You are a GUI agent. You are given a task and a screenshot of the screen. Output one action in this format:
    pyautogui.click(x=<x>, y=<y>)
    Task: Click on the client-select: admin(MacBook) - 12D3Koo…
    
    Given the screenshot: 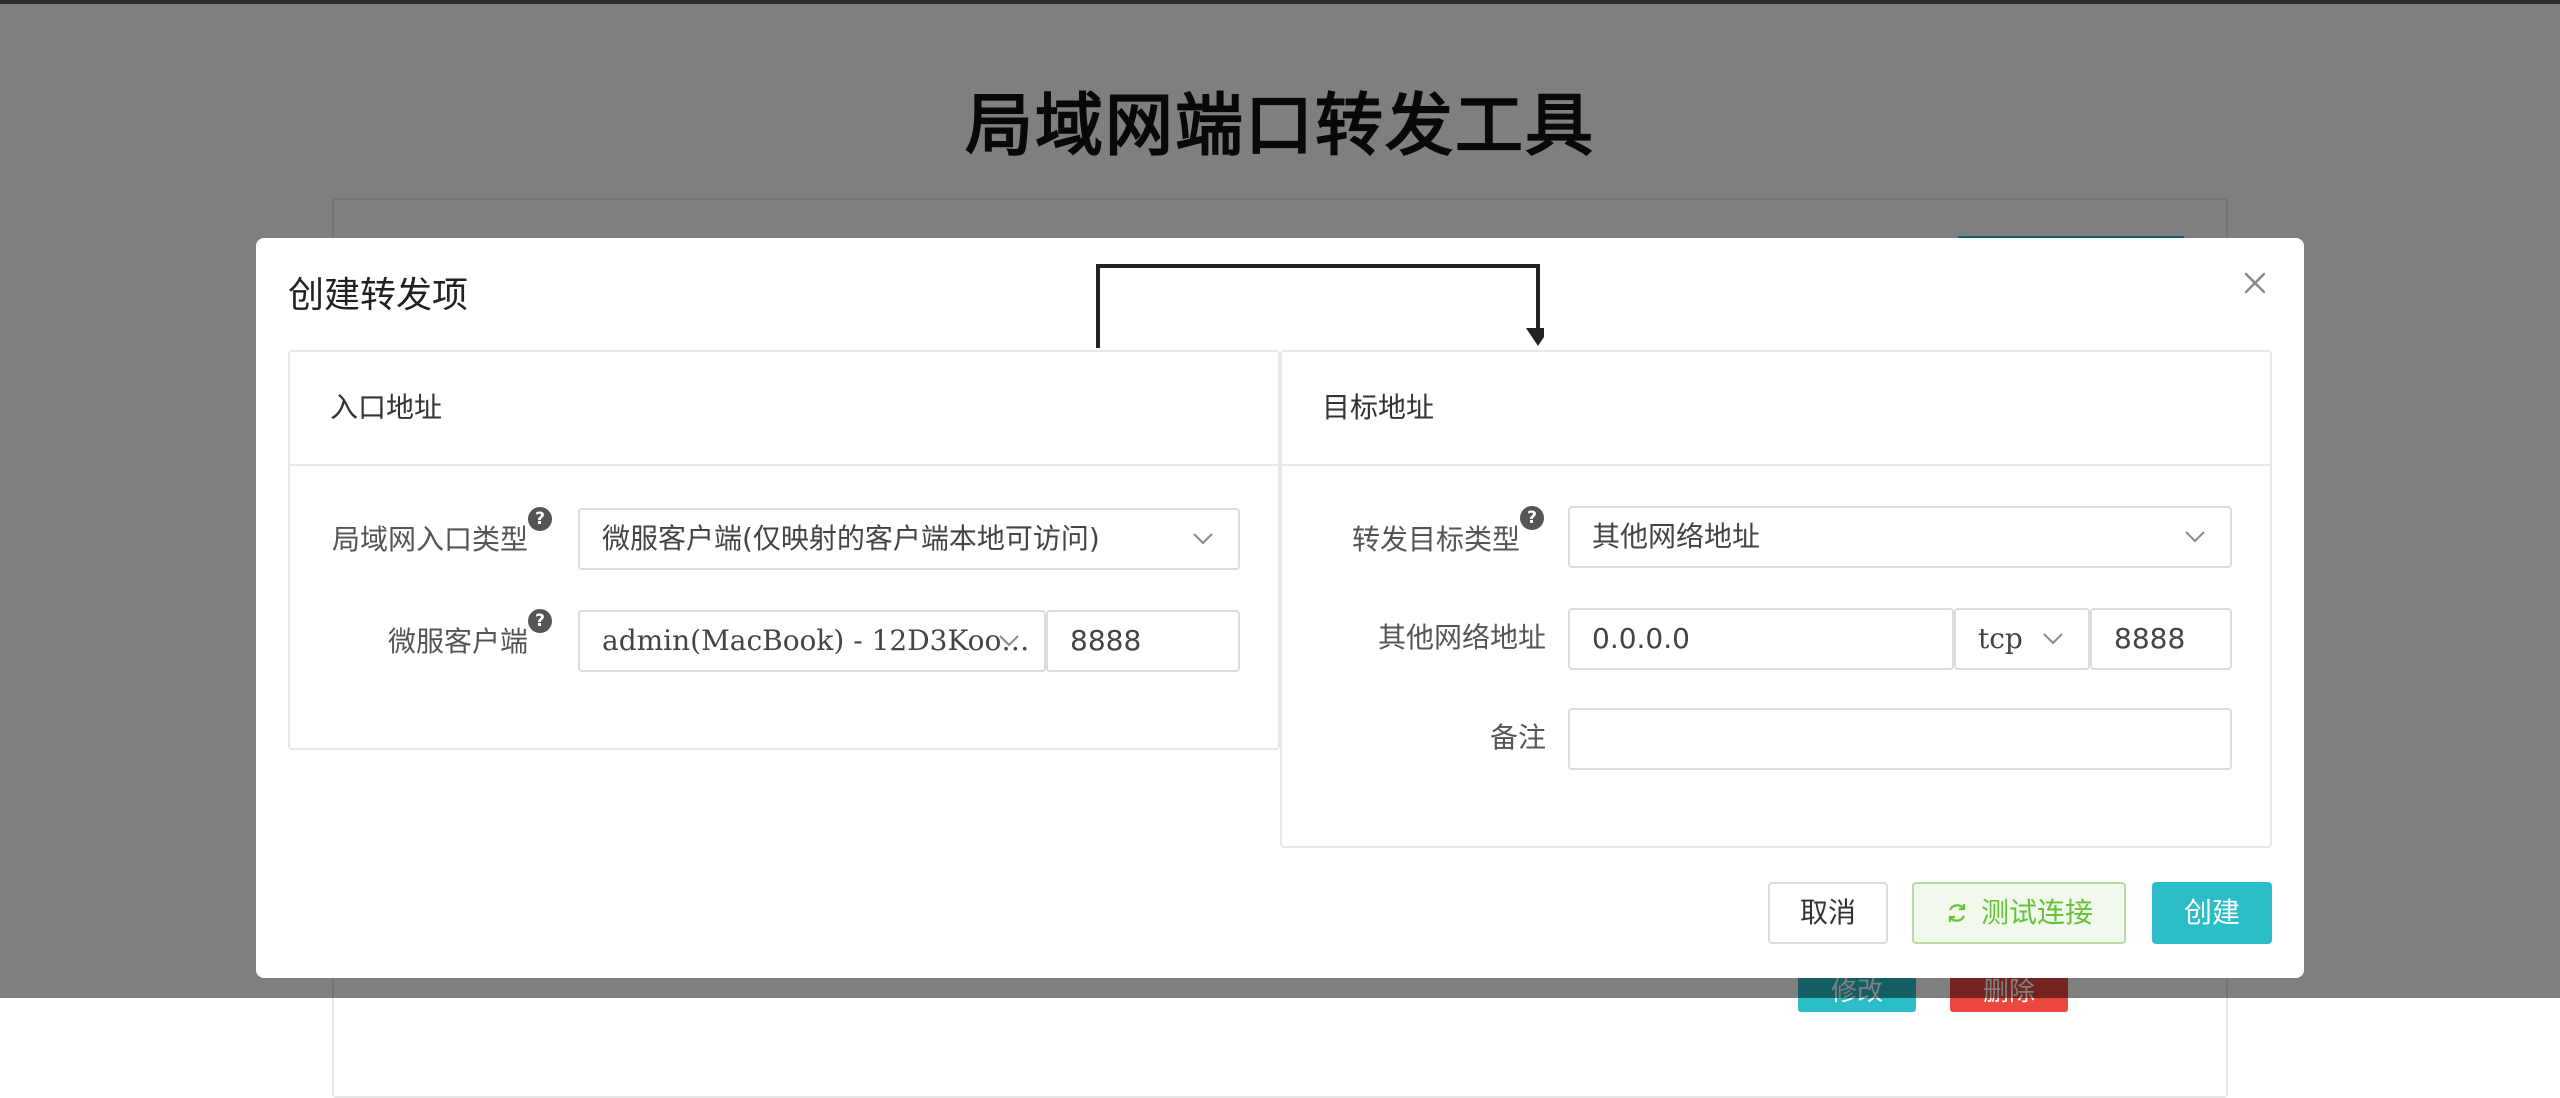 What is the action you would take?
    pyautogui.click(x=812, y=641)
    